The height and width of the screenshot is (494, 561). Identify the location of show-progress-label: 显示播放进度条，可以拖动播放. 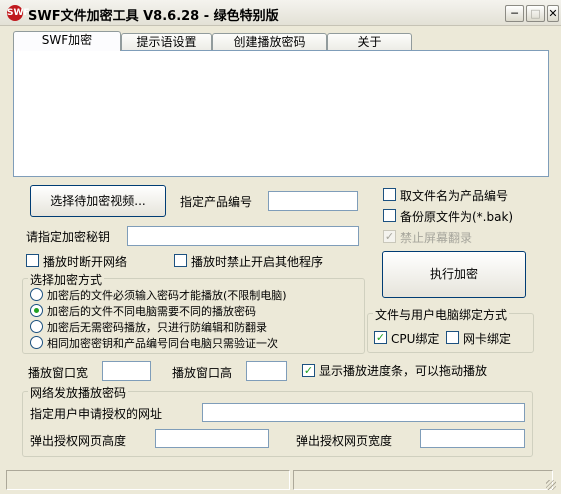
(403, 371).